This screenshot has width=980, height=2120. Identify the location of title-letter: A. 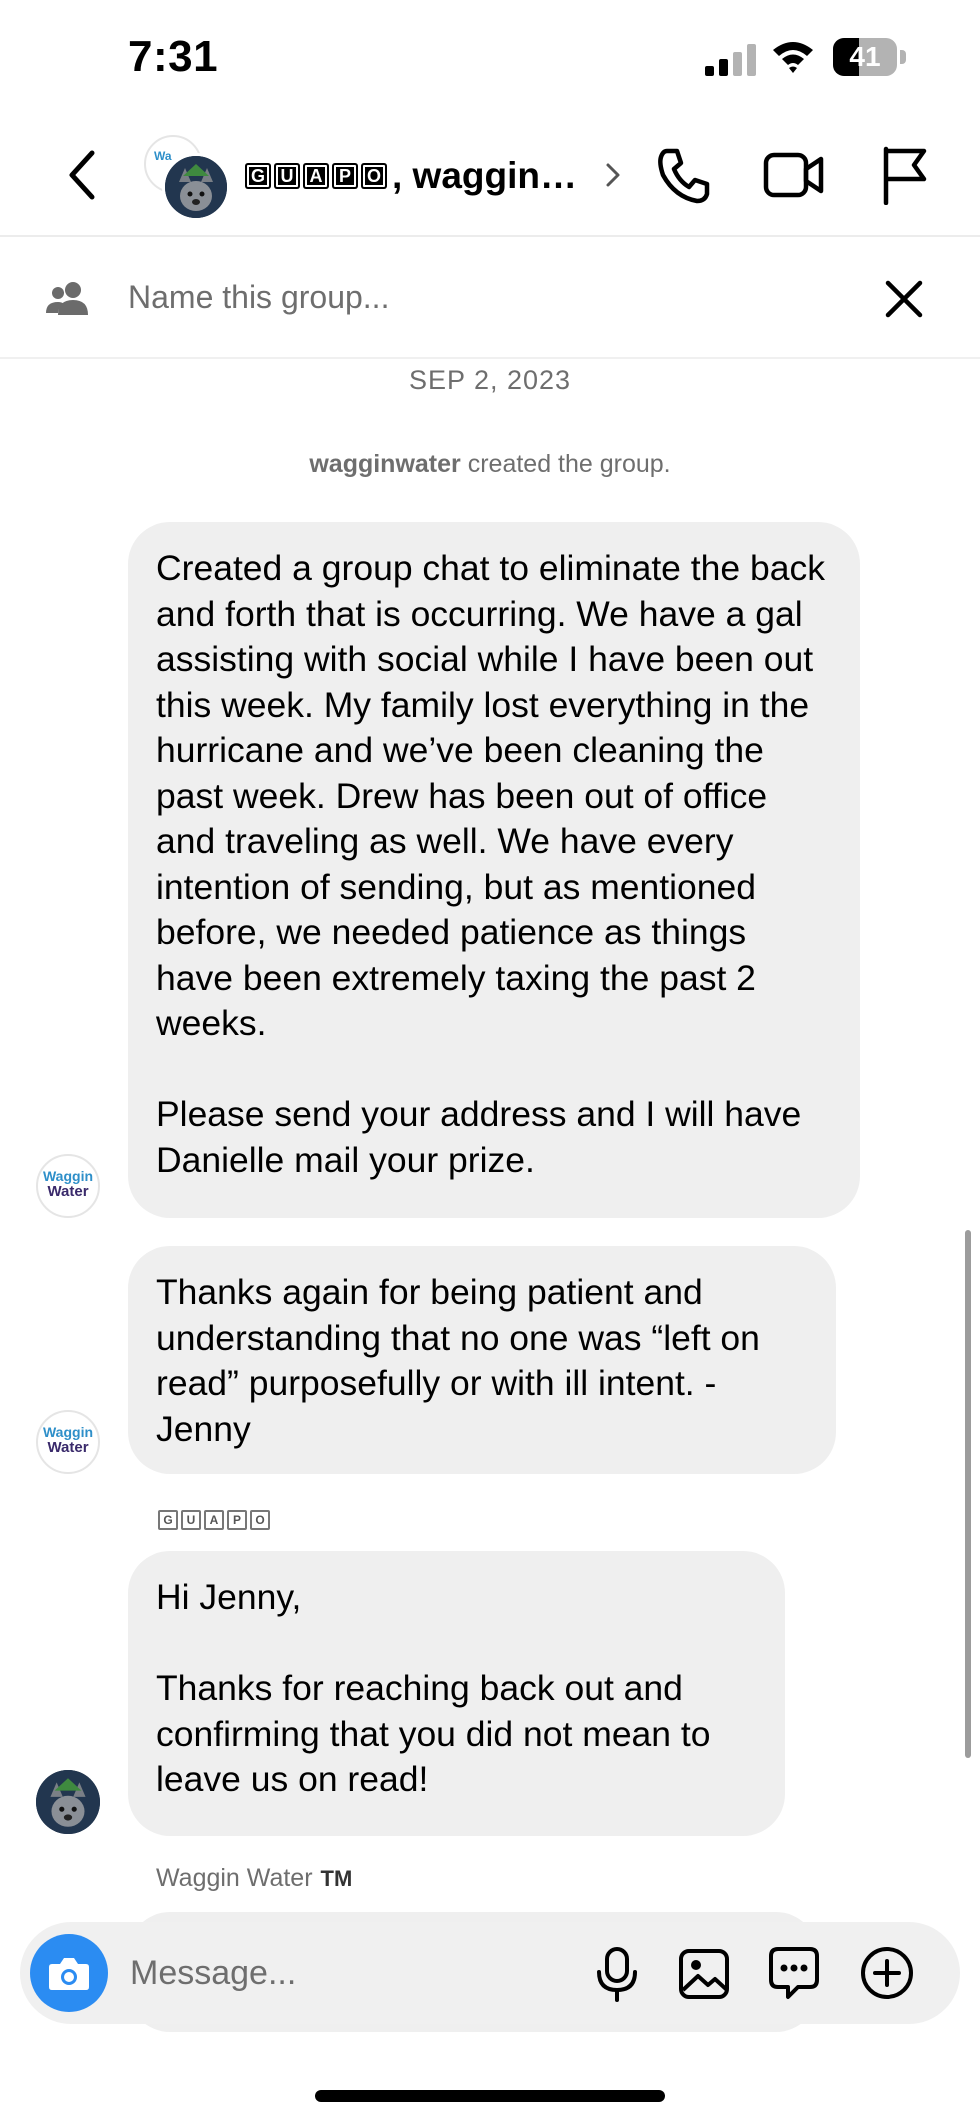
(316, 176).